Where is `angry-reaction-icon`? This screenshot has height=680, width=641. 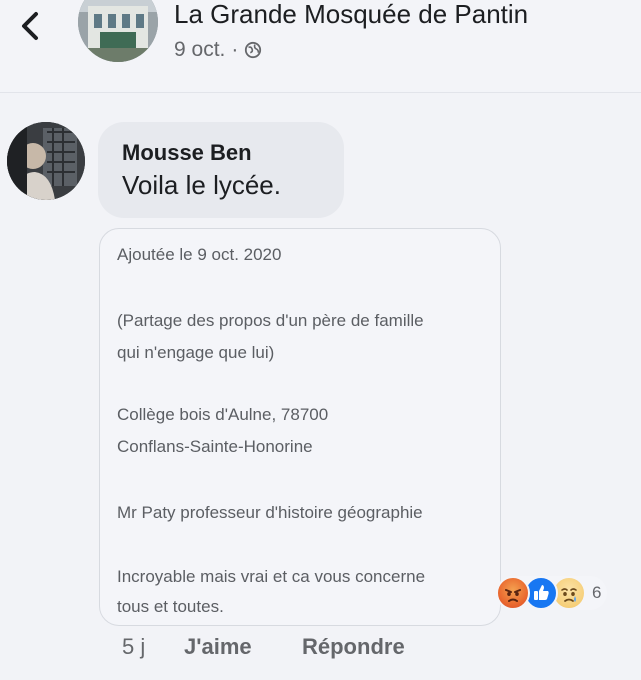 angry-reaction-icon is located at coordinates (513, 593).